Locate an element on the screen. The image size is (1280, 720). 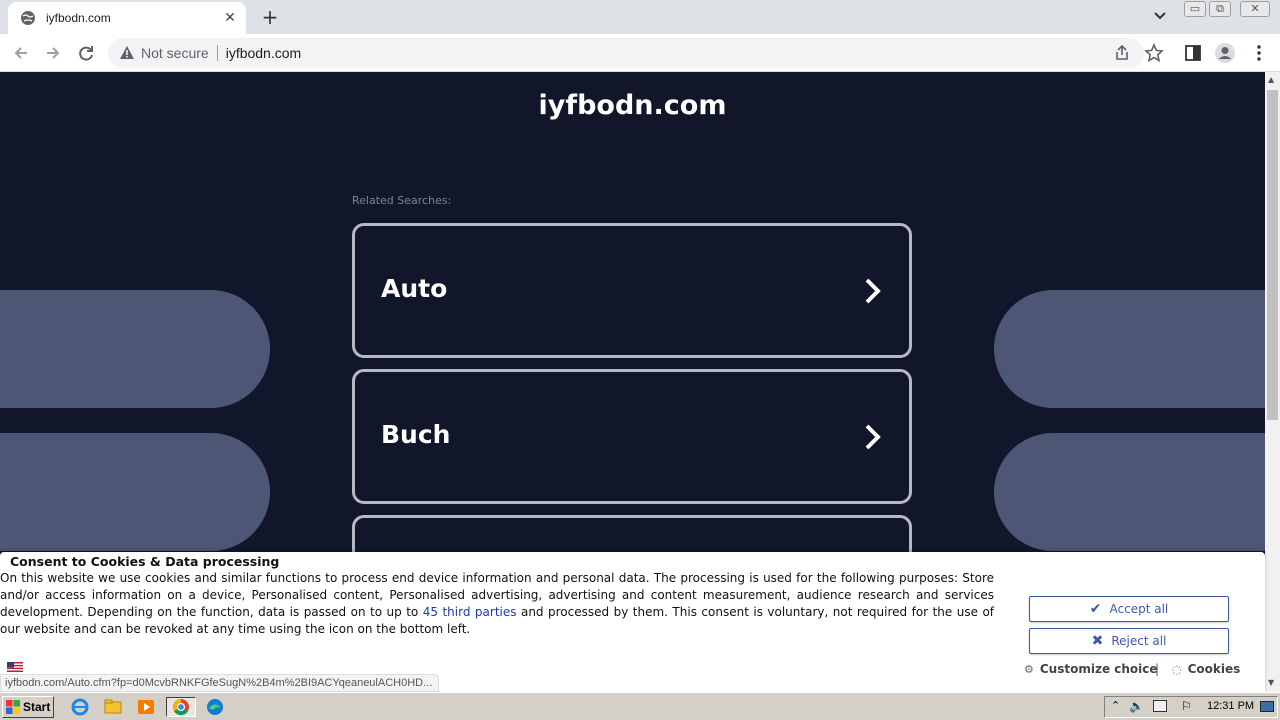
url-text: iyfbodn.com is located at coordinates (263, 53).